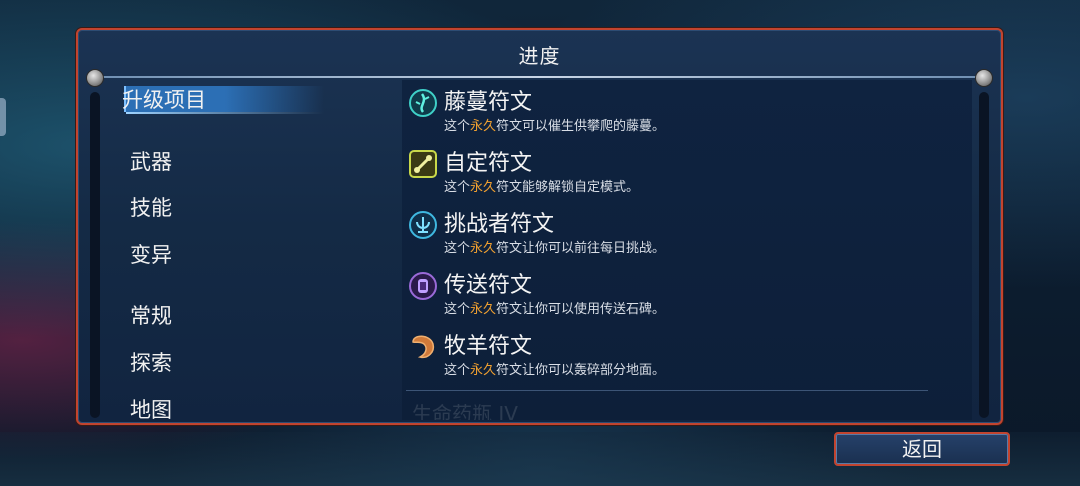 The image size is (1080, 486). What do you see at coordinates (151, 409) in the screenshot?
I see `category-map: 地图` at bounding box center [151, 409].